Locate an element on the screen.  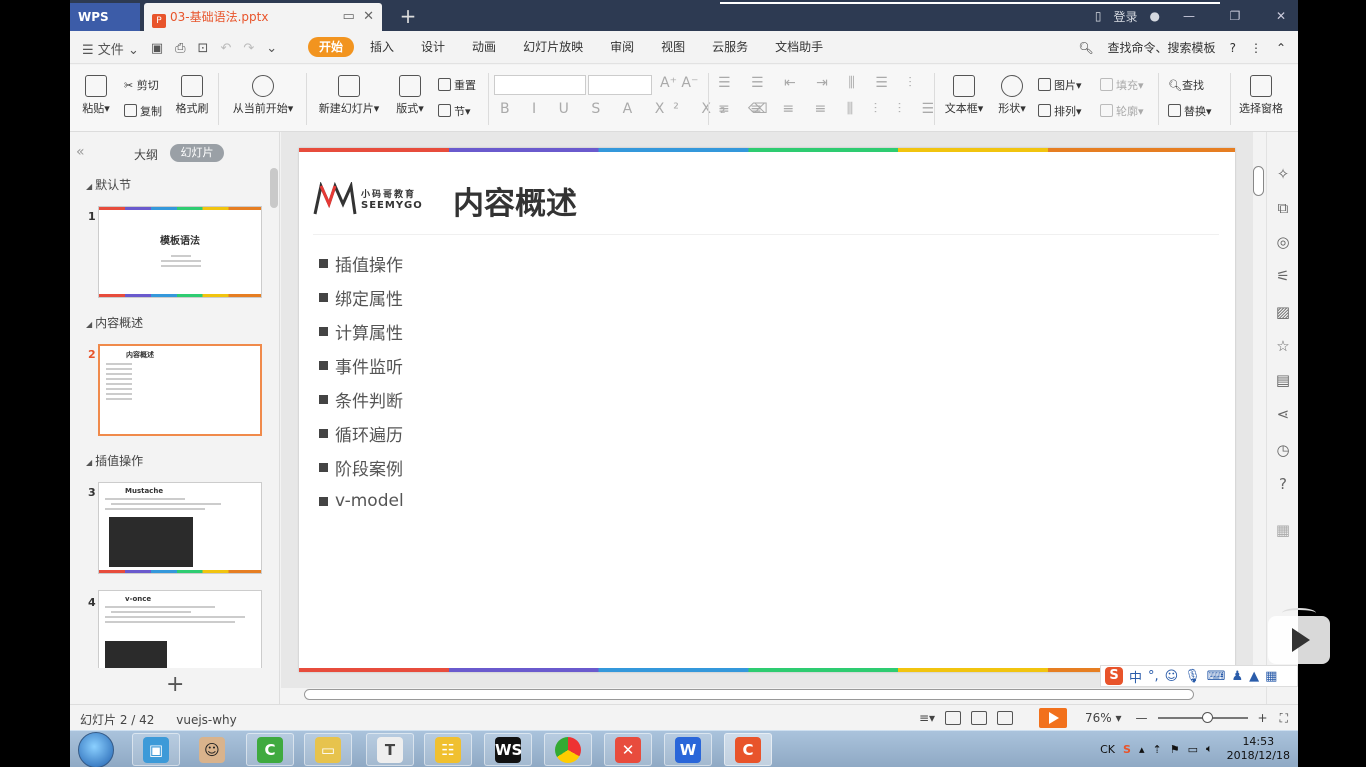
section-interpolation: 插值操作 is located at coordinates (114, 460).